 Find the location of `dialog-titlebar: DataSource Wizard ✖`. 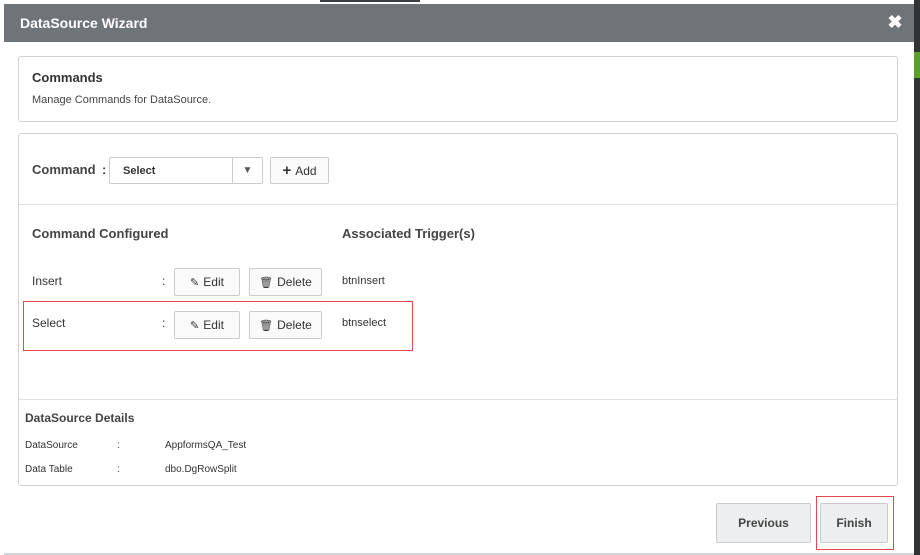

dialog-titlebar: DataSource Wizard ✖ is located at coordinates (459, 23).